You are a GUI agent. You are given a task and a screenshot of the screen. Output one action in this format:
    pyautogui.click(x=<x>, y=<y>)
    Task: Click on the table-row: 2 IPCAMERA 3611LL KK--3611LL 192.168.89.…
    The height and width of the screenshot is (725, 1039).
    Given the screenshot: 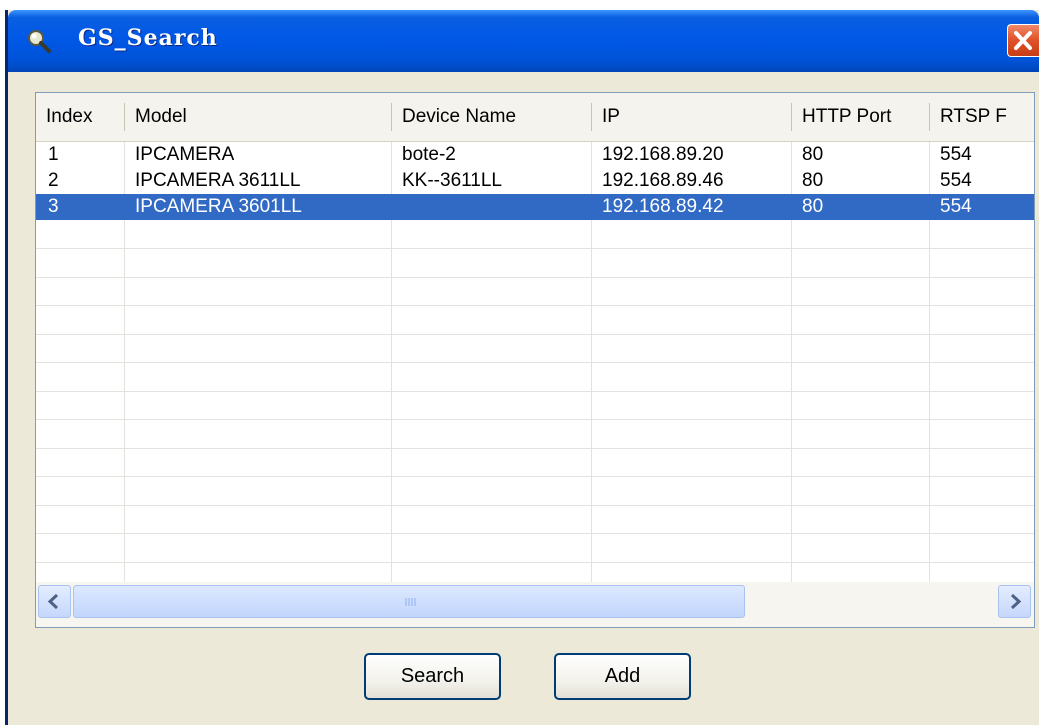 What is the action you would take?
    pyautogui.click(x=535, y=181)
    